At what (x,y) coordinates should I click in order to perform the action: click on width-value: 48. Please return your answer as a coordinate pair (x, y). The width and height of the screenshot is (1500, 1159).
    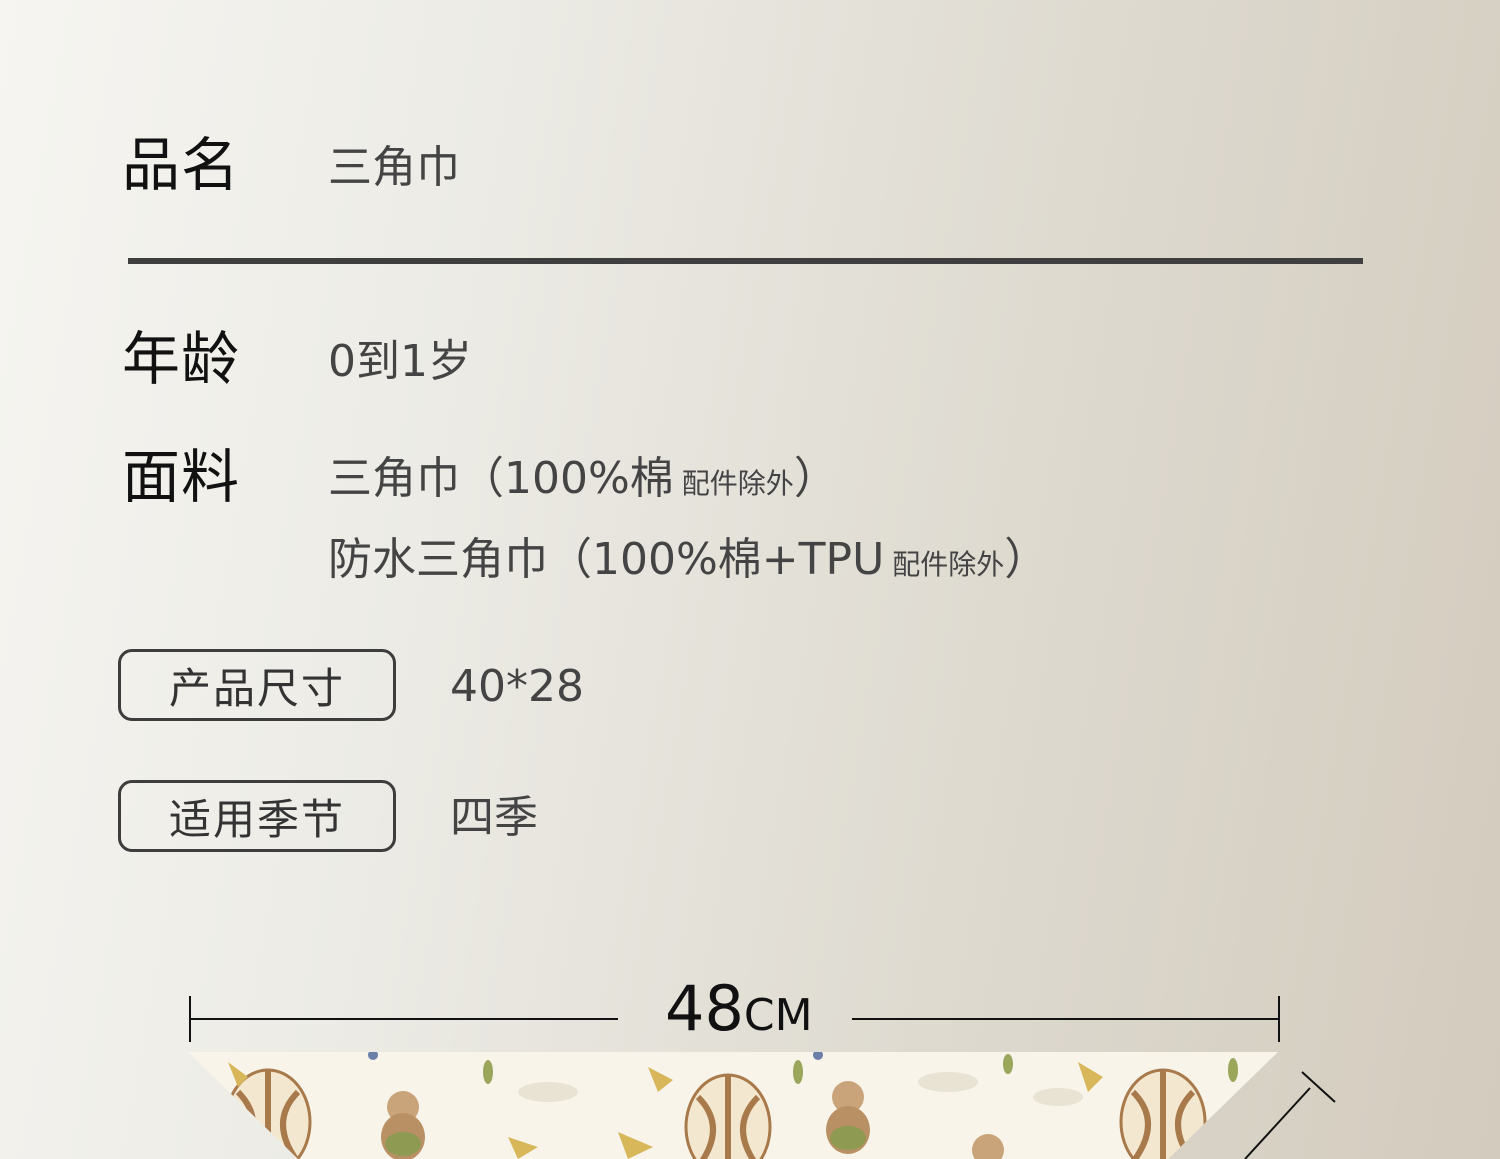
    Looking at the image, I should click on (704, 1008).